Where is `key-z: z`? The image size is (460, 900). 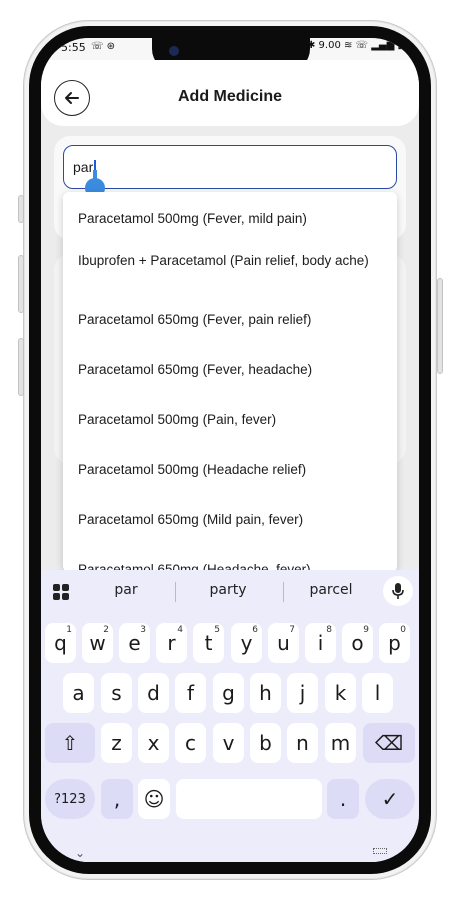
key-z: z is located at coordinates (116, 743).